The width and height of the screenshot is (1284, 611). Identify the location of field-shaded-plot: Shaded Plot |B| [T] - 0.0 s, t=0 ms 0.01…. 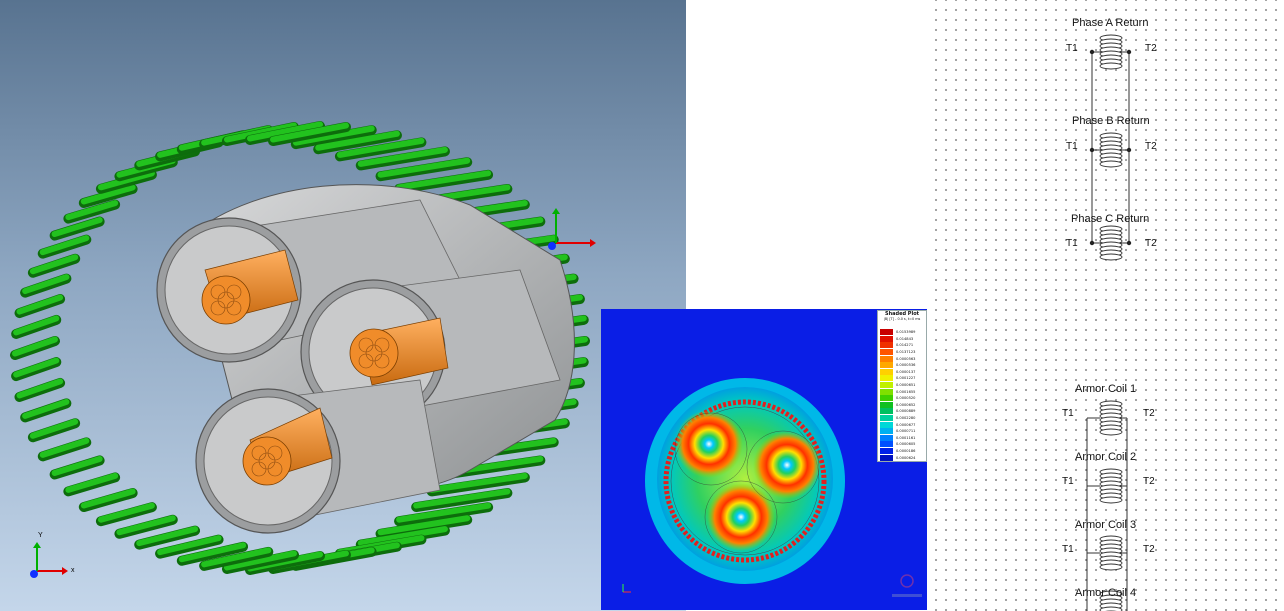
(764, 459).